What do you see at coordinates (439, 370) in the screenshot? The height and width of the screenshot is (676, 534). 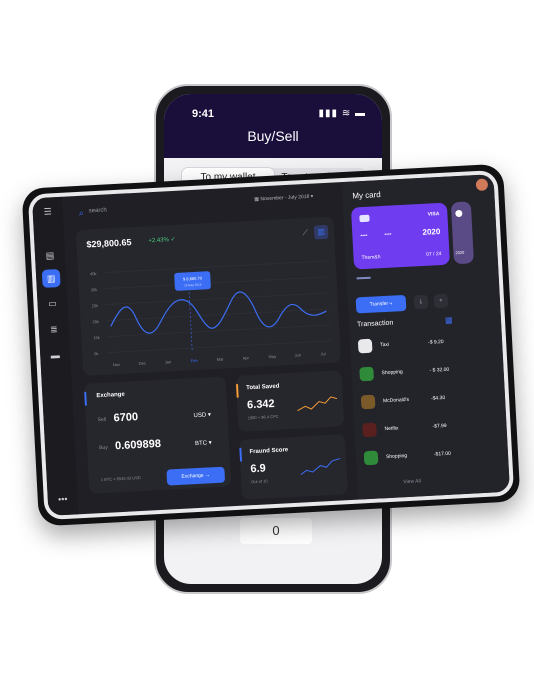 I see `transaction-amount: - $ 32.00` at bounding box center [439, 370].